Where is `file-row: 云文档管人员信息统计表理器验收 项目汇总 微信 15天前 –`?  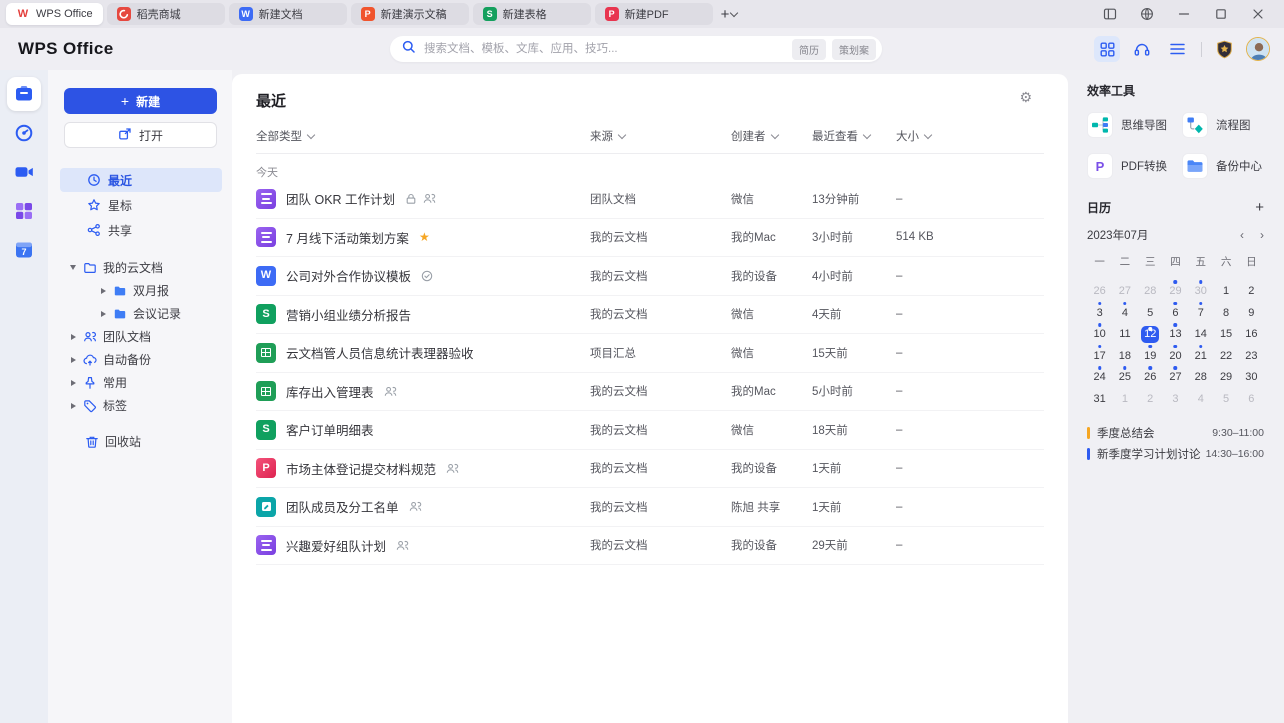 file-row: 云文档管人员信息统计表理器验收 项目汇总 微信 15天前 – is located at coordinates (650, 353).